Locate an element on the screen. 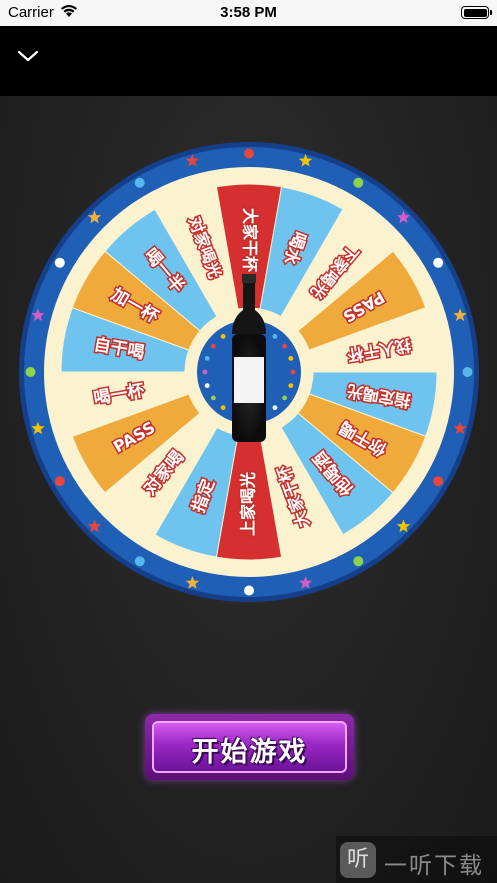 The height and width of the screenshot is (883, 497). watermark: 听 一听下载 is located at coordinates (416, 859).